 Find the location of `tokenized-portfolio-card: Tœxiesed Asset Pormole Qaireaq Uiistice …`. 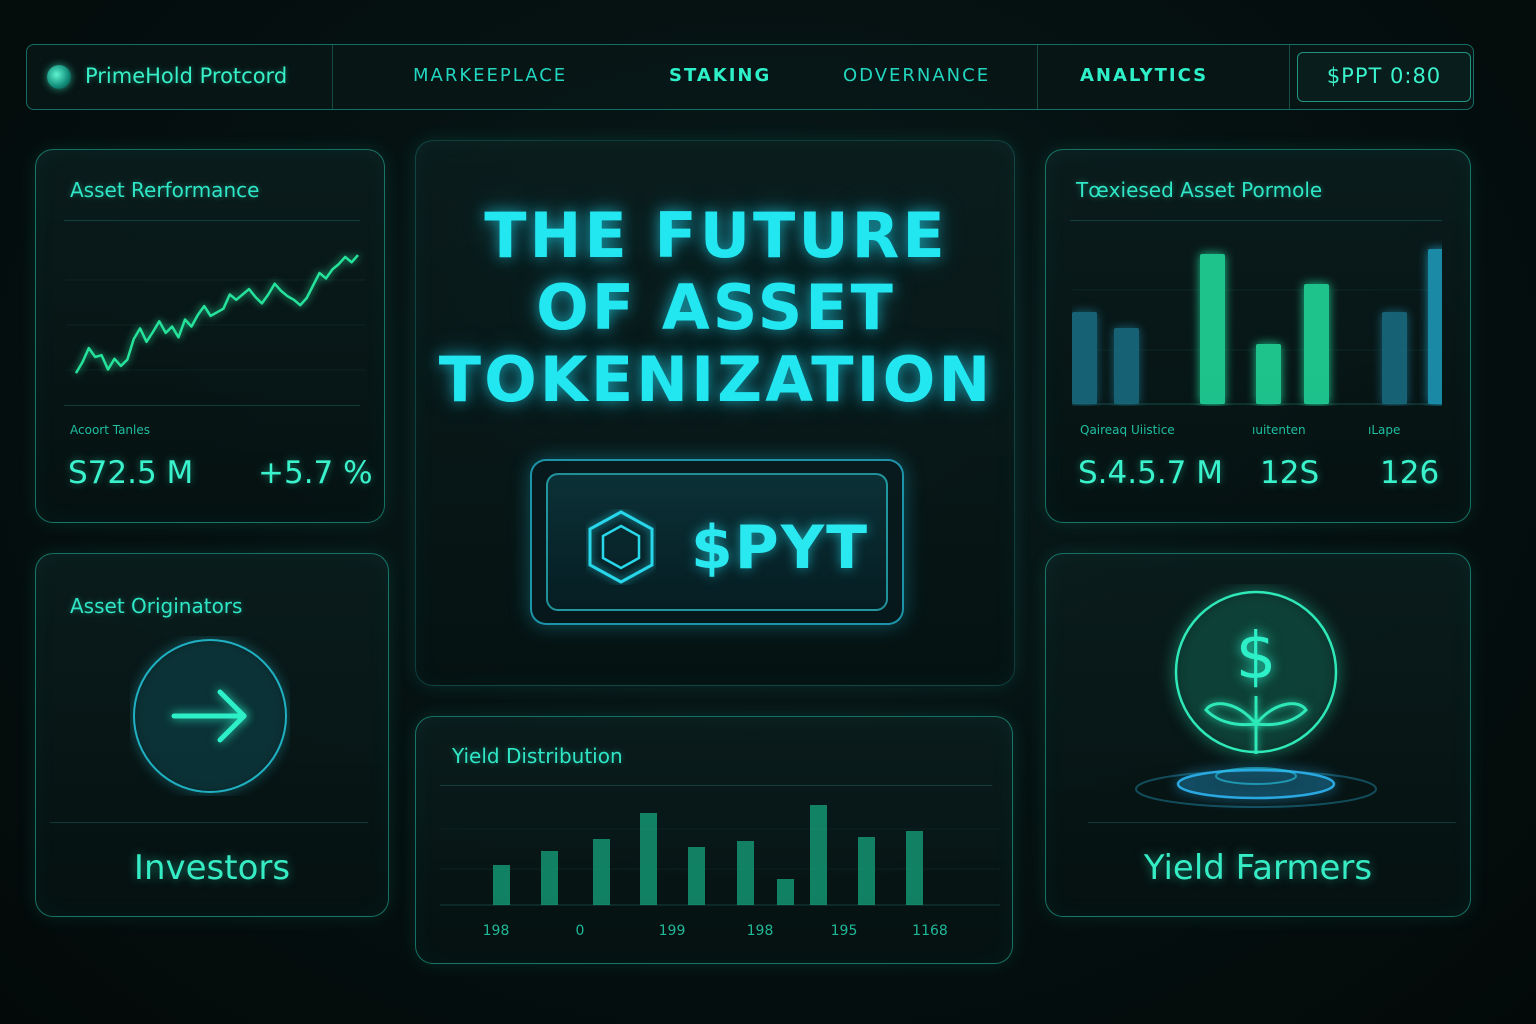

tokenized-portfolio-card: Tœxiesed Asset Pormole Qaireaq Uiistice … is located at coordinates (1258, 336).